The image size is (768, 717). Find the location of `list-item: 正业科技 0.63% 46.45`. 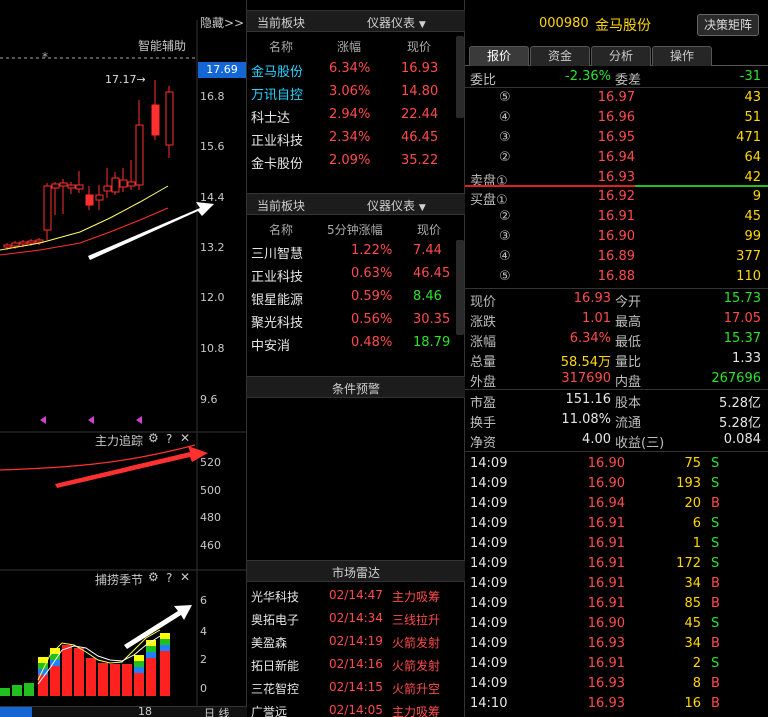

list-item: 正业科技 0.63% 46.45 is located at coordinates (352, 274).